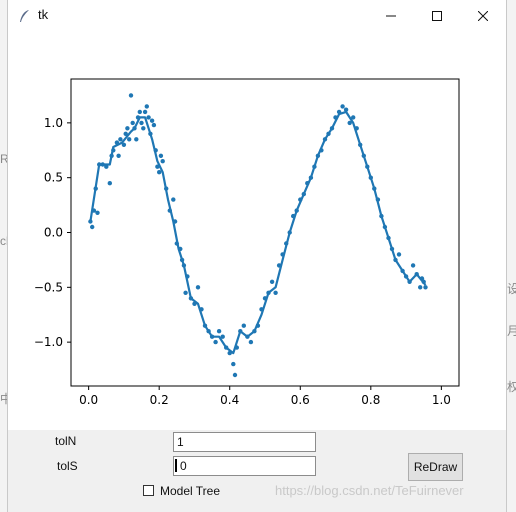 The height and width of the screenshot is (512, 516). What do you see at coordinates (441, 400) in the screenshot?
I see `x-tick-label: 1.0` at bounding box center [441, 400].